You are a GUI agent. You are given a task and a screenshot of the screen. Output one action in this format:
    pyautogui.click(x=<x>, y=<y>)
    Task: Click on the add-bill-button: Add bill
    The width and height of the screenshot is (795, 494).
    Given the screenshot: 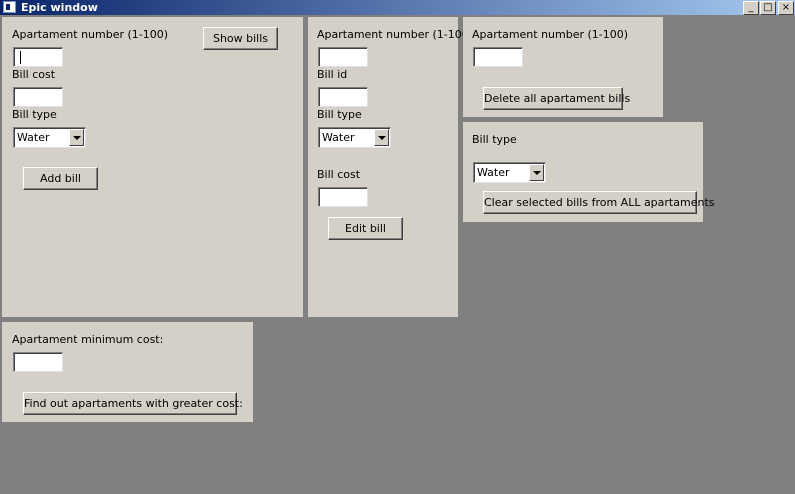 What is the action you would take?
    pyautogui.click(x=60, y=178)
    